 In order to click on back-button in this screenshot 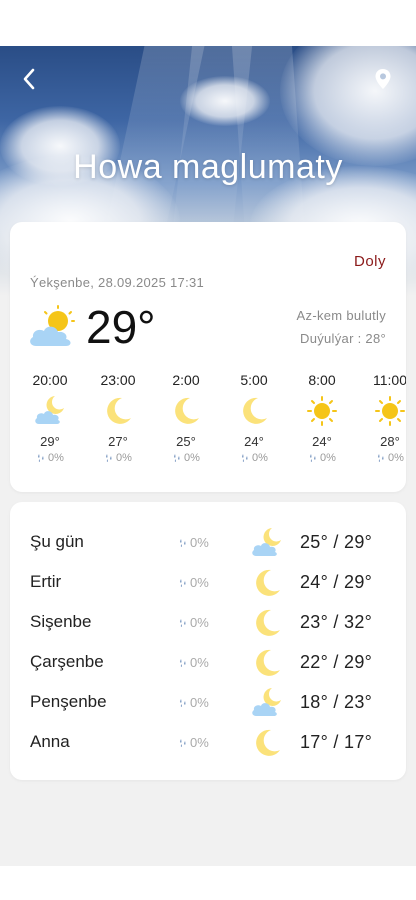, I will do `click(29, 79)`.